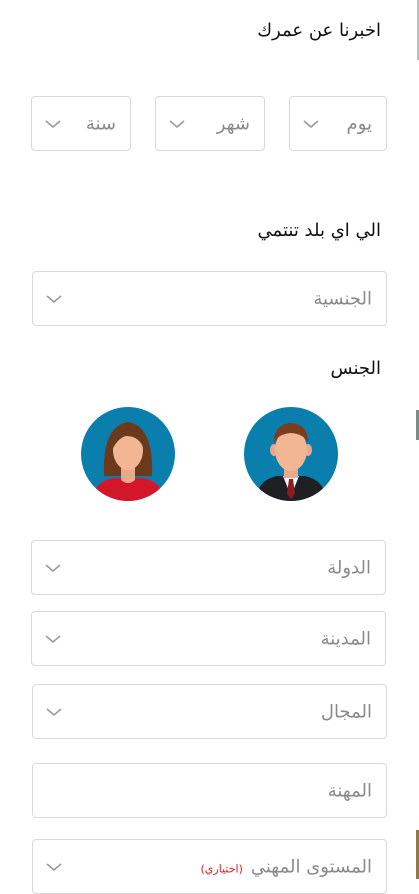 The height and width of the screenshot is (894, 419). I want to click on optional-tag: (اختياري), so click(221, 868).